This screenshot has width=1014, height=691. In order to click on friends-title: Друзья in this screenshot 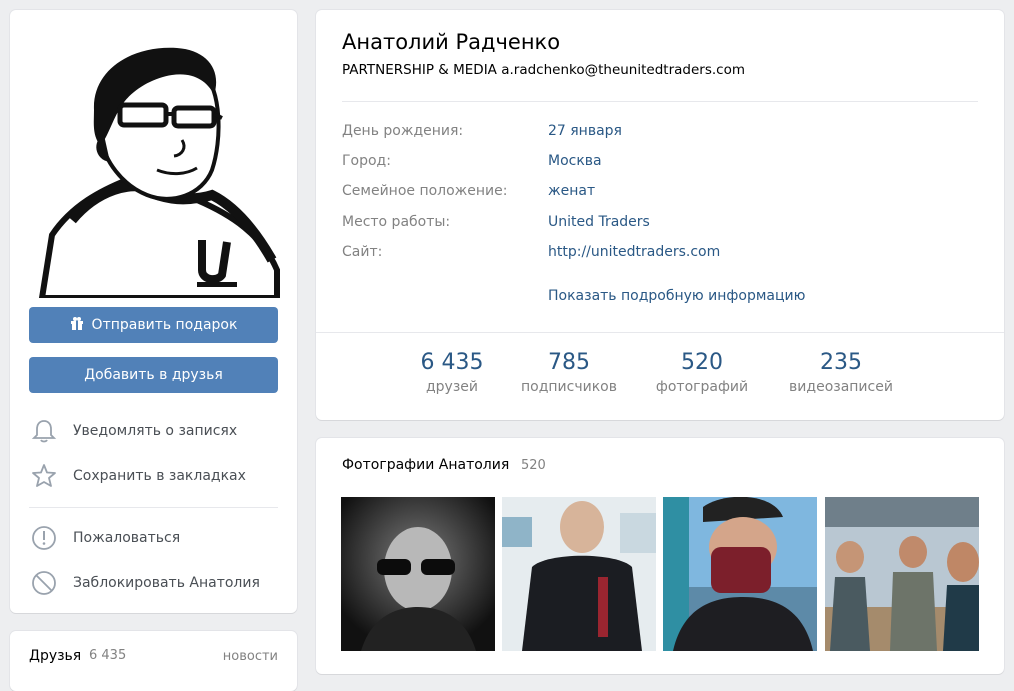, I will do `click(55, 656)`.